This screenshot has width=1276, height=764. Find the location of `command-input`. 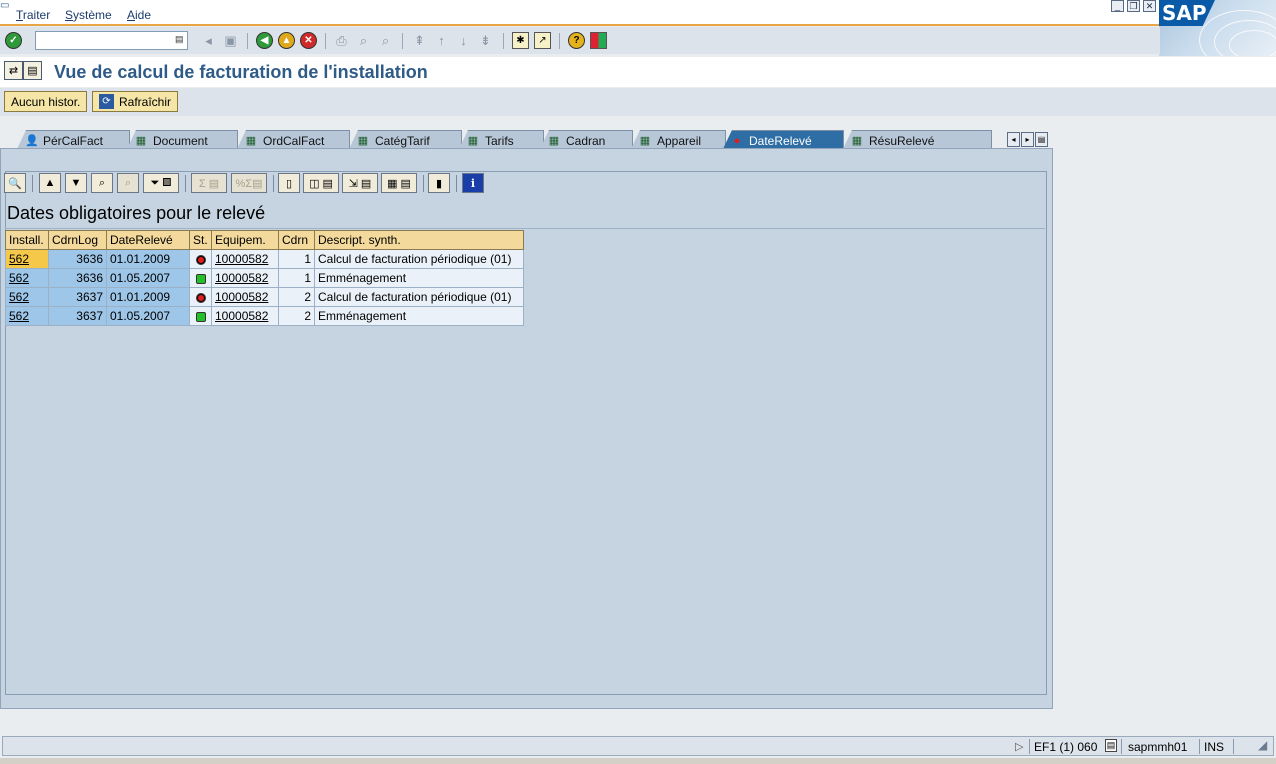

command-input is located at coordinates (101, 40).